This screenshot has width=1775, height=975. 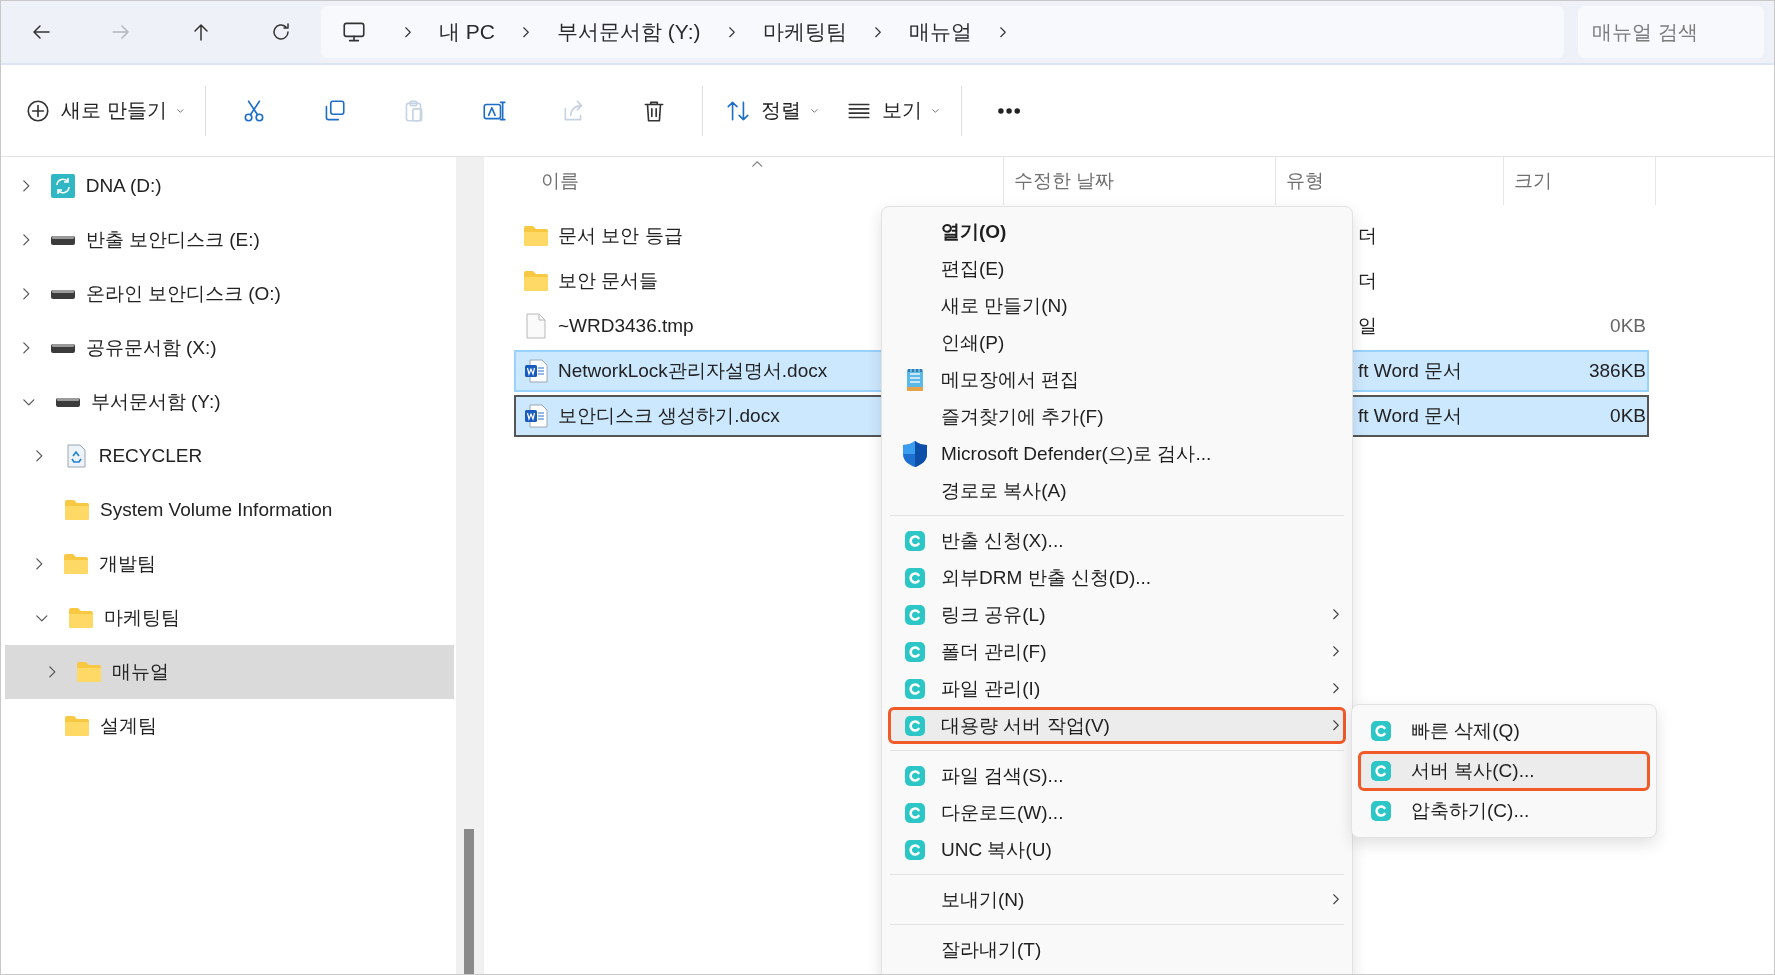 I want to click on file-name: 보안디스크 생성하기.docx, so click(x=669, y=416).